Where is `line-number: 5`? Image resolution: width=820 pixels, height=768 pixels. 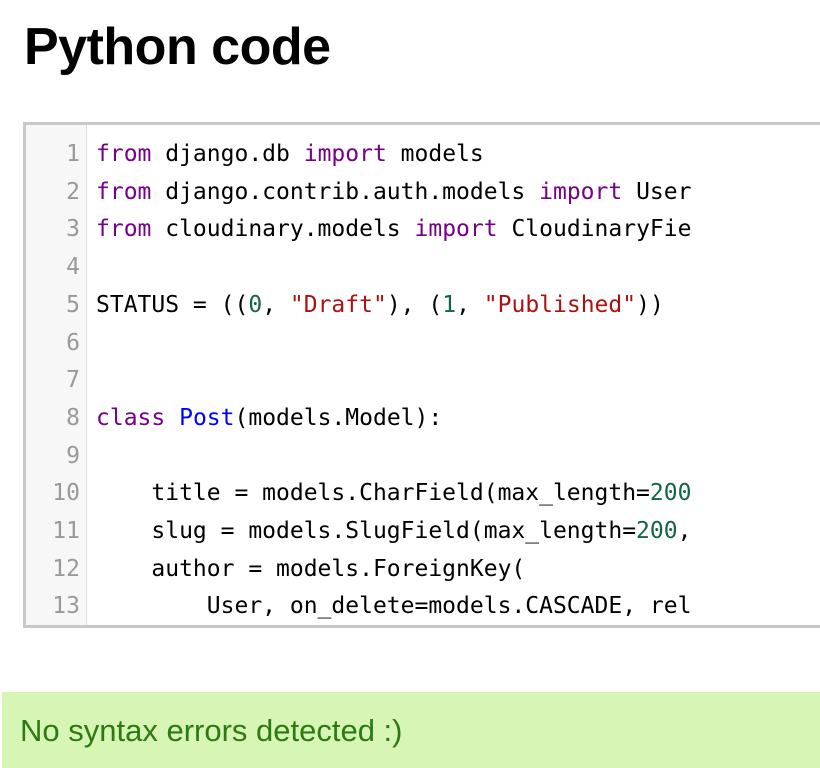 line-number: 5 is located at coordinates (73, 304).